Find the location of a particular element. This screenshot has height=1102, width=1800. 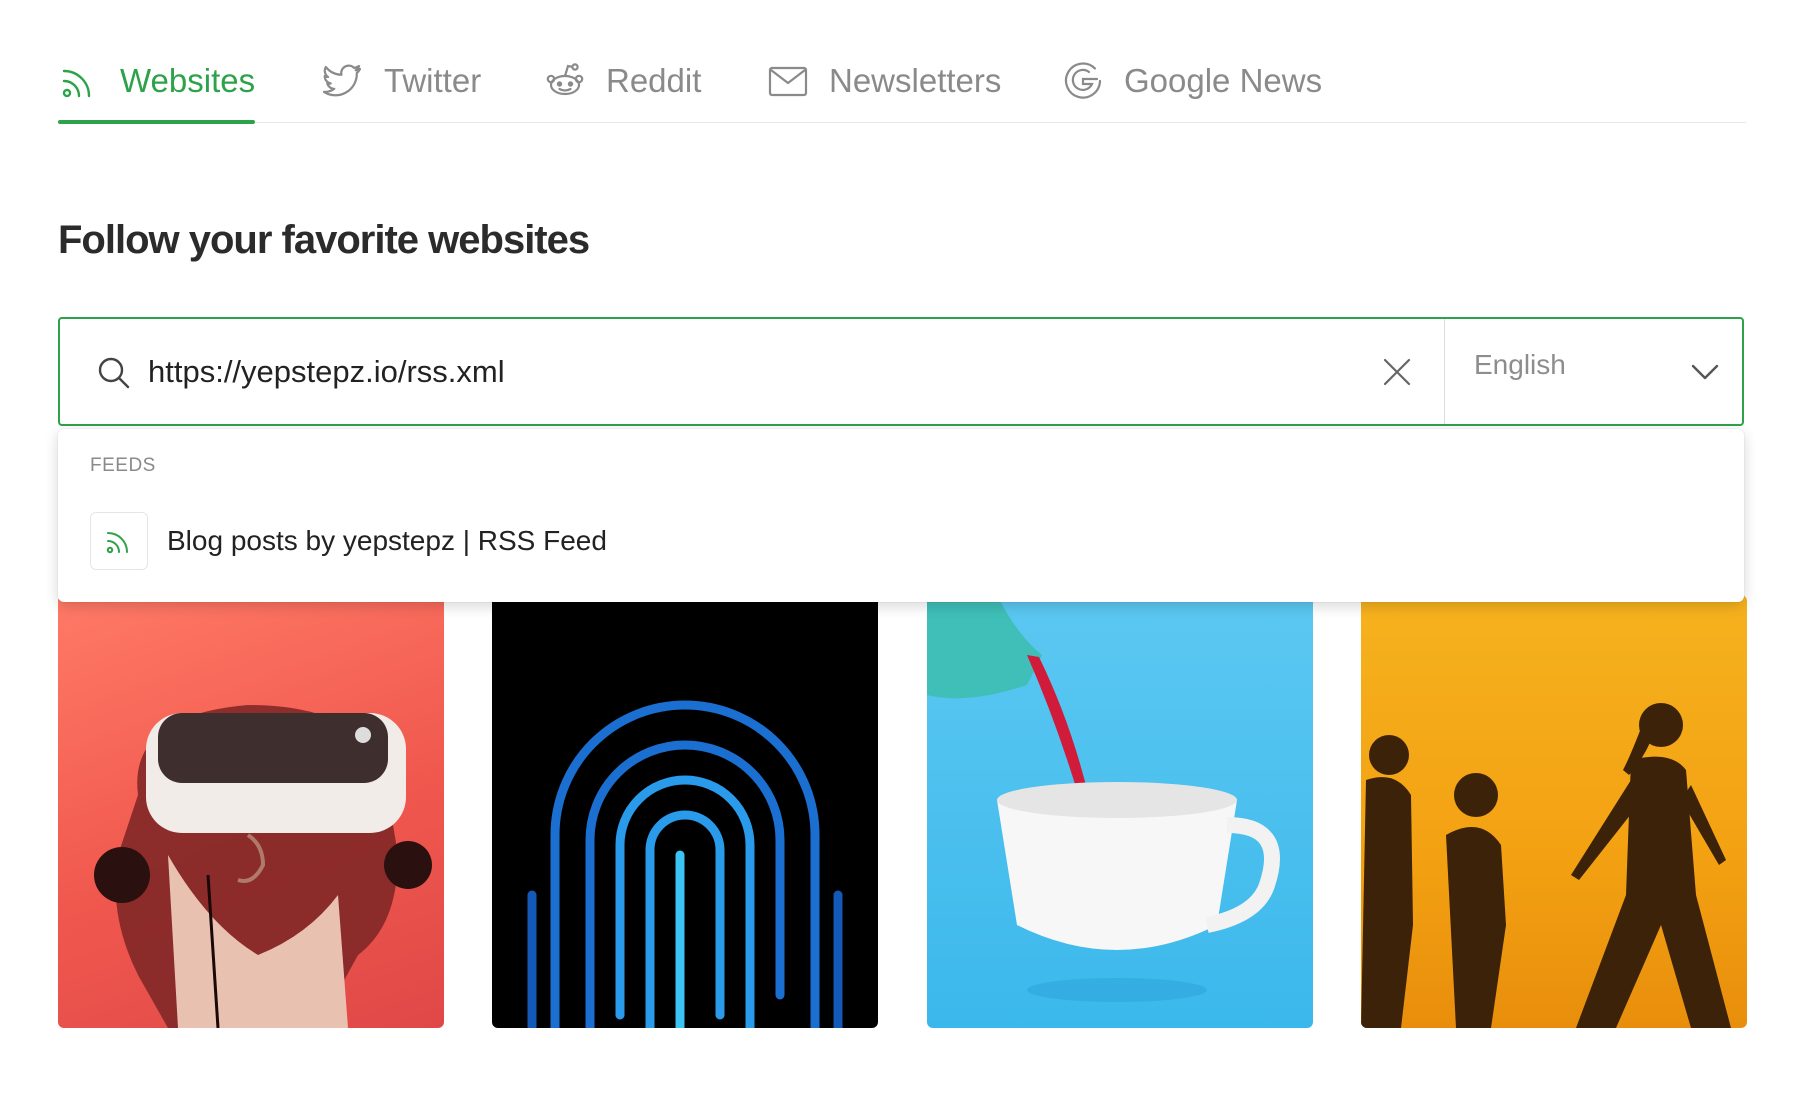

language-select: English is located at coordinates (1520, 365).